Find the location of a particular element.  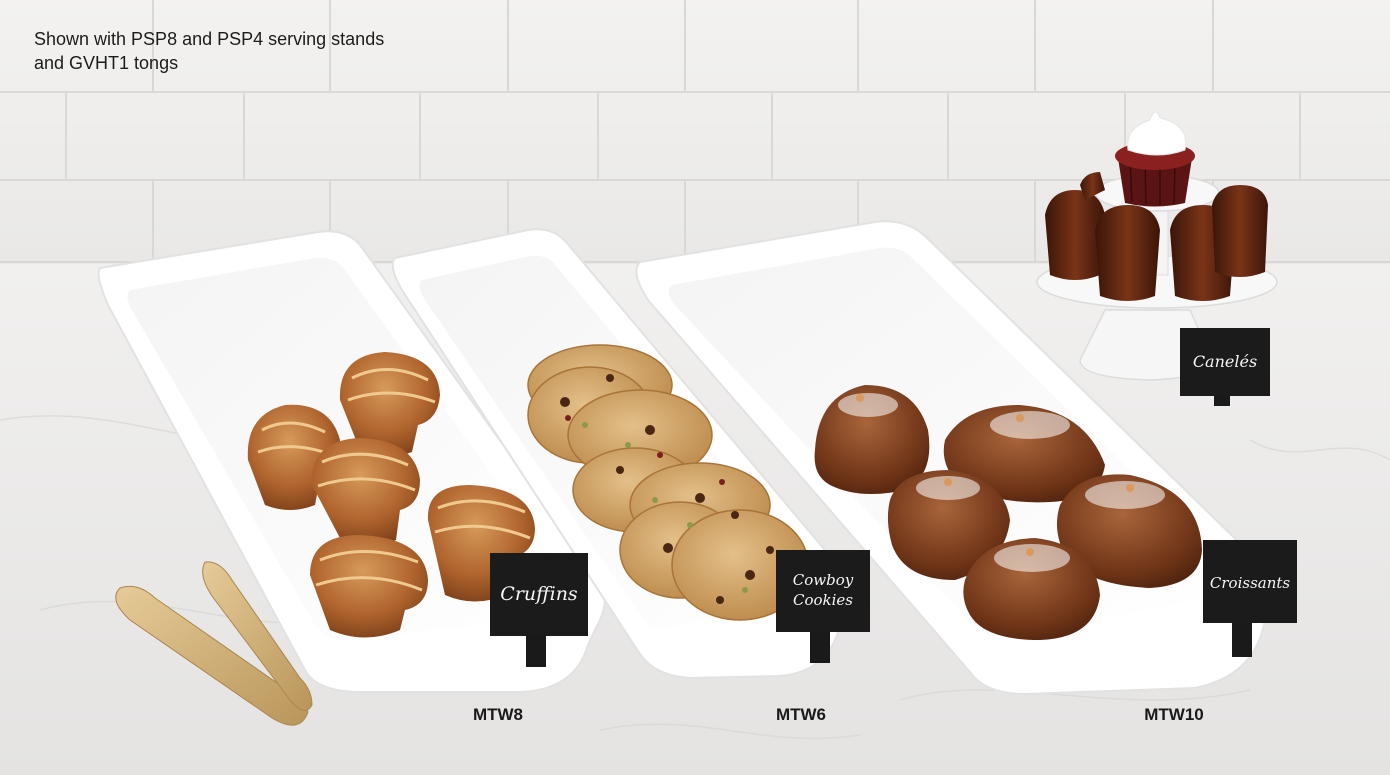

caneles-sign: Canelés is located at coordinates (1225, 367).